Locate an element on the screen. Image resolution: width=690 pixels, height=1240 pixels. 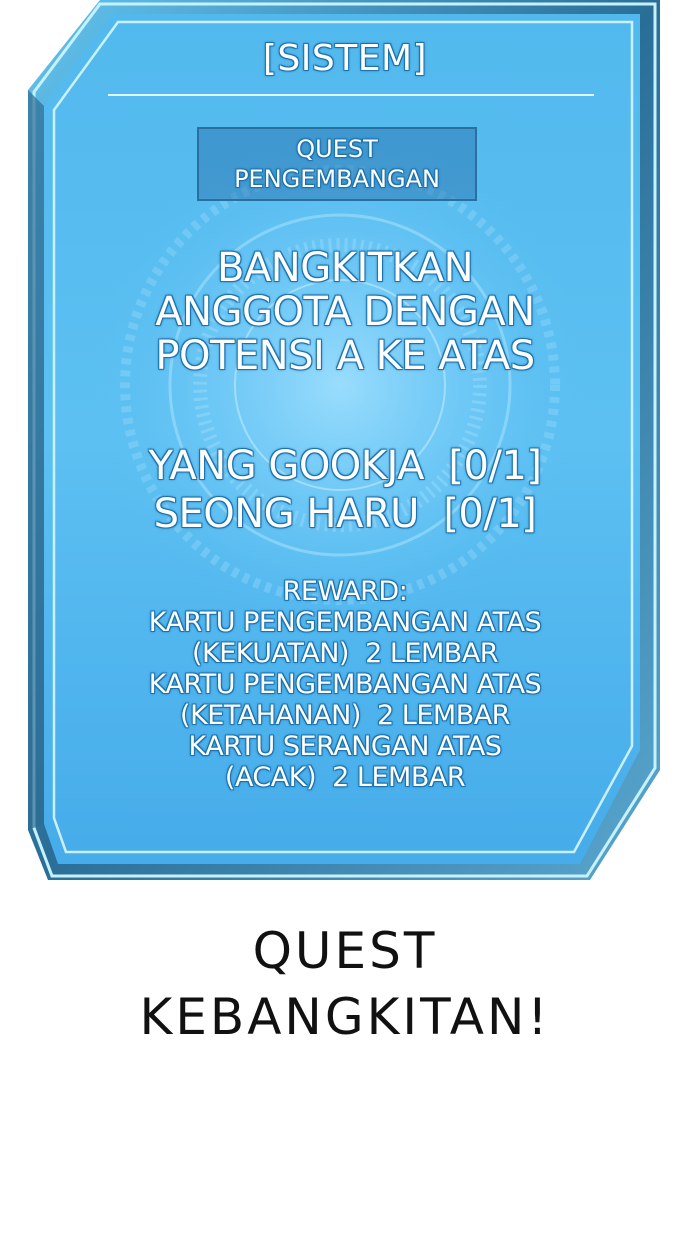
narration-caption: QUEST KEBANGKITAN! is located at coordinates (345, 984).